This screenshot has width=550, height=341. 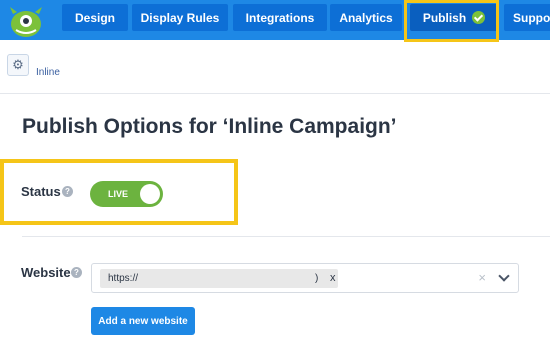 What do you see at coordinates (366, 17) in the screenshot?
I see `nav-tab-analytics: Analytics` at bounding box center [366, 17].